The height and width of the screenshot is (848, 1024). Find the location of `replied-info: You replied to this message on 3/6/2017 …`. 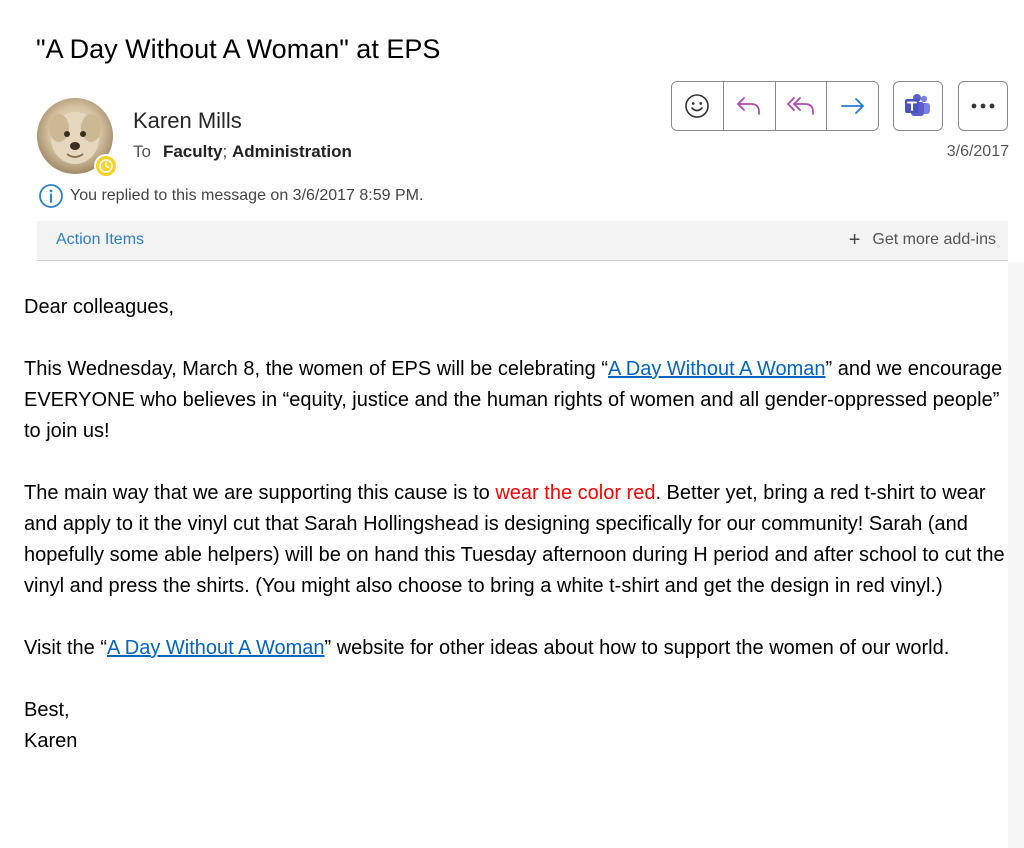

replied-info: You replied to this message on 3/6/2017 … is located at coordinates (230, 196).